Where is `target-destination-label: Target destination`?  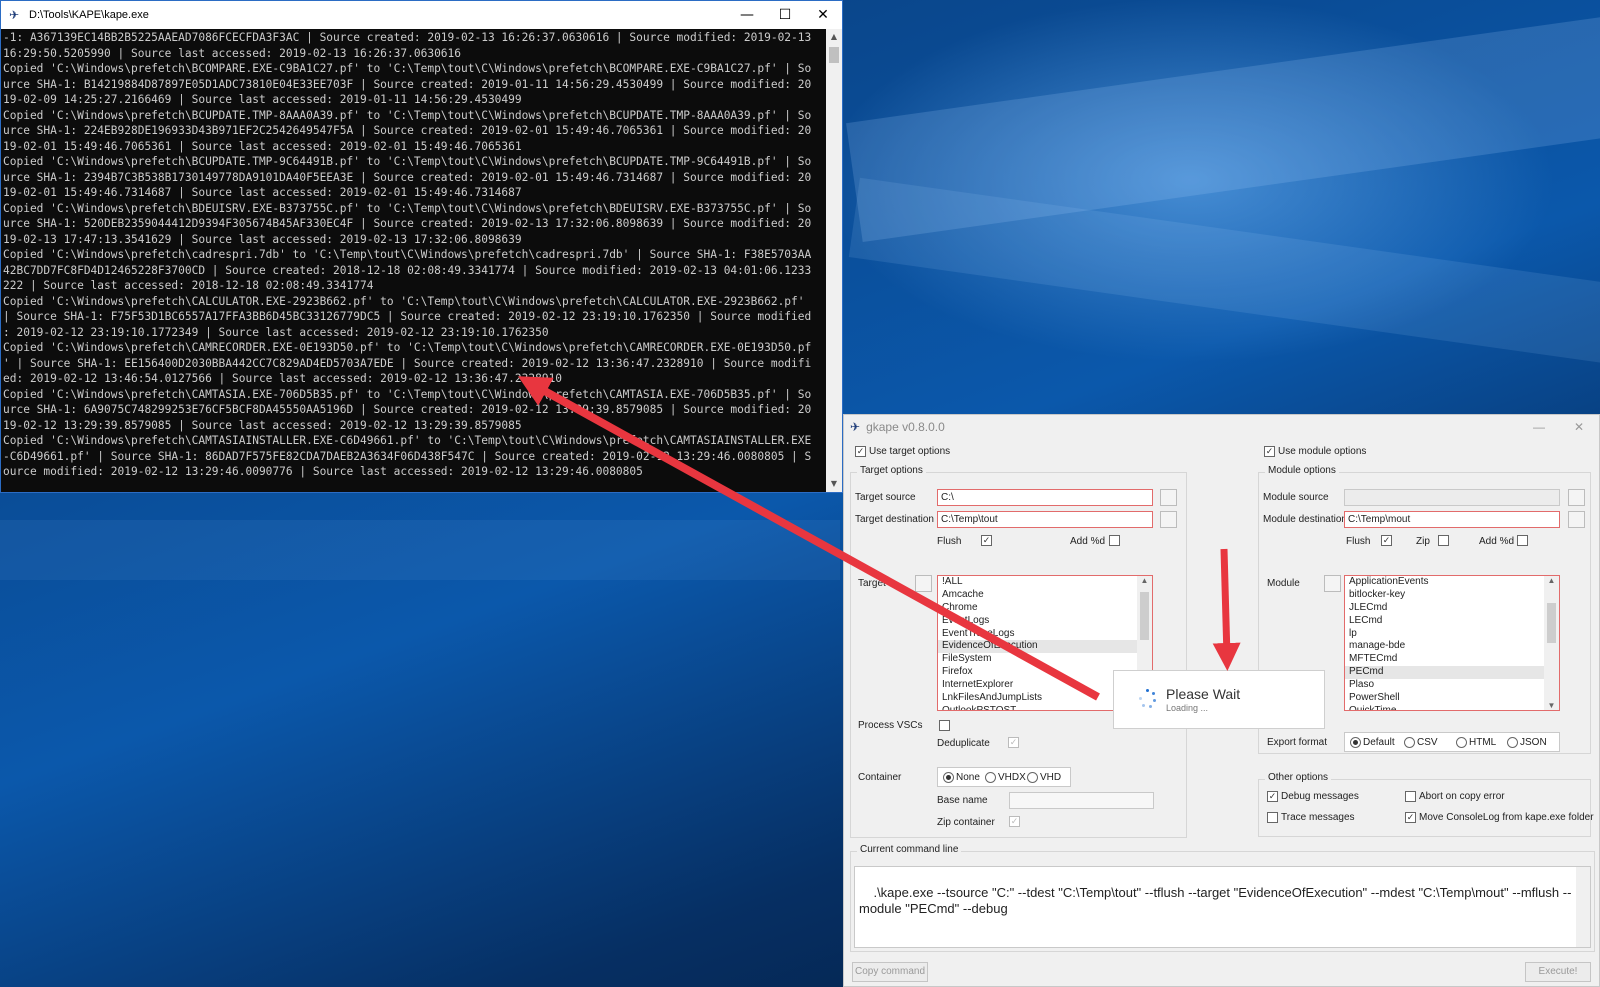 target-destination-label: Target destination is located at coordinates (894, 519).